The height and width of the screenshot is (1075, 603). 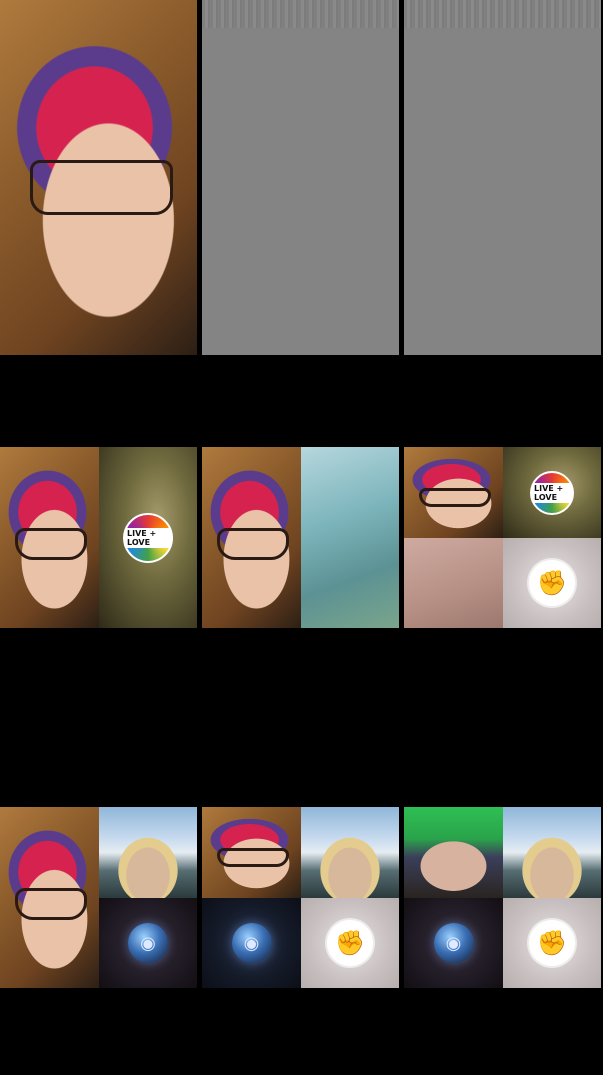 I want to click on video-cell-7: ◉, so click(x=98, y=897).